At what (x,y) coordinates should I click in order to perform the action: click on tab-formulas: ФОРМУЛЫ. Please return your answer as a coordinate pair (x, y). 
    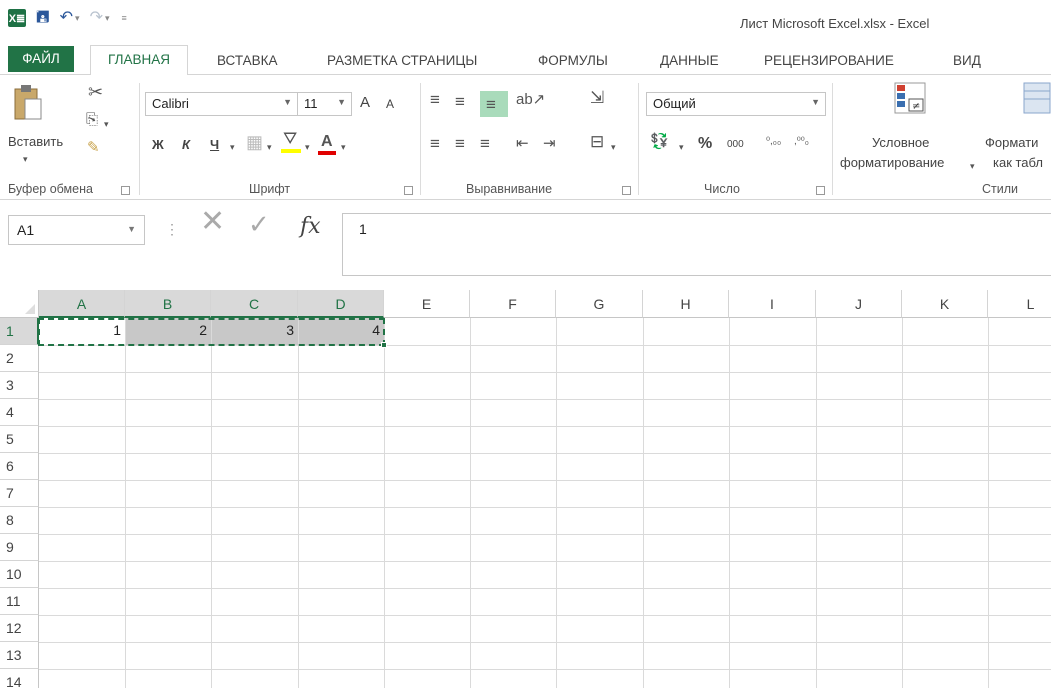
    Looking at the image, I should click on (573, 61).